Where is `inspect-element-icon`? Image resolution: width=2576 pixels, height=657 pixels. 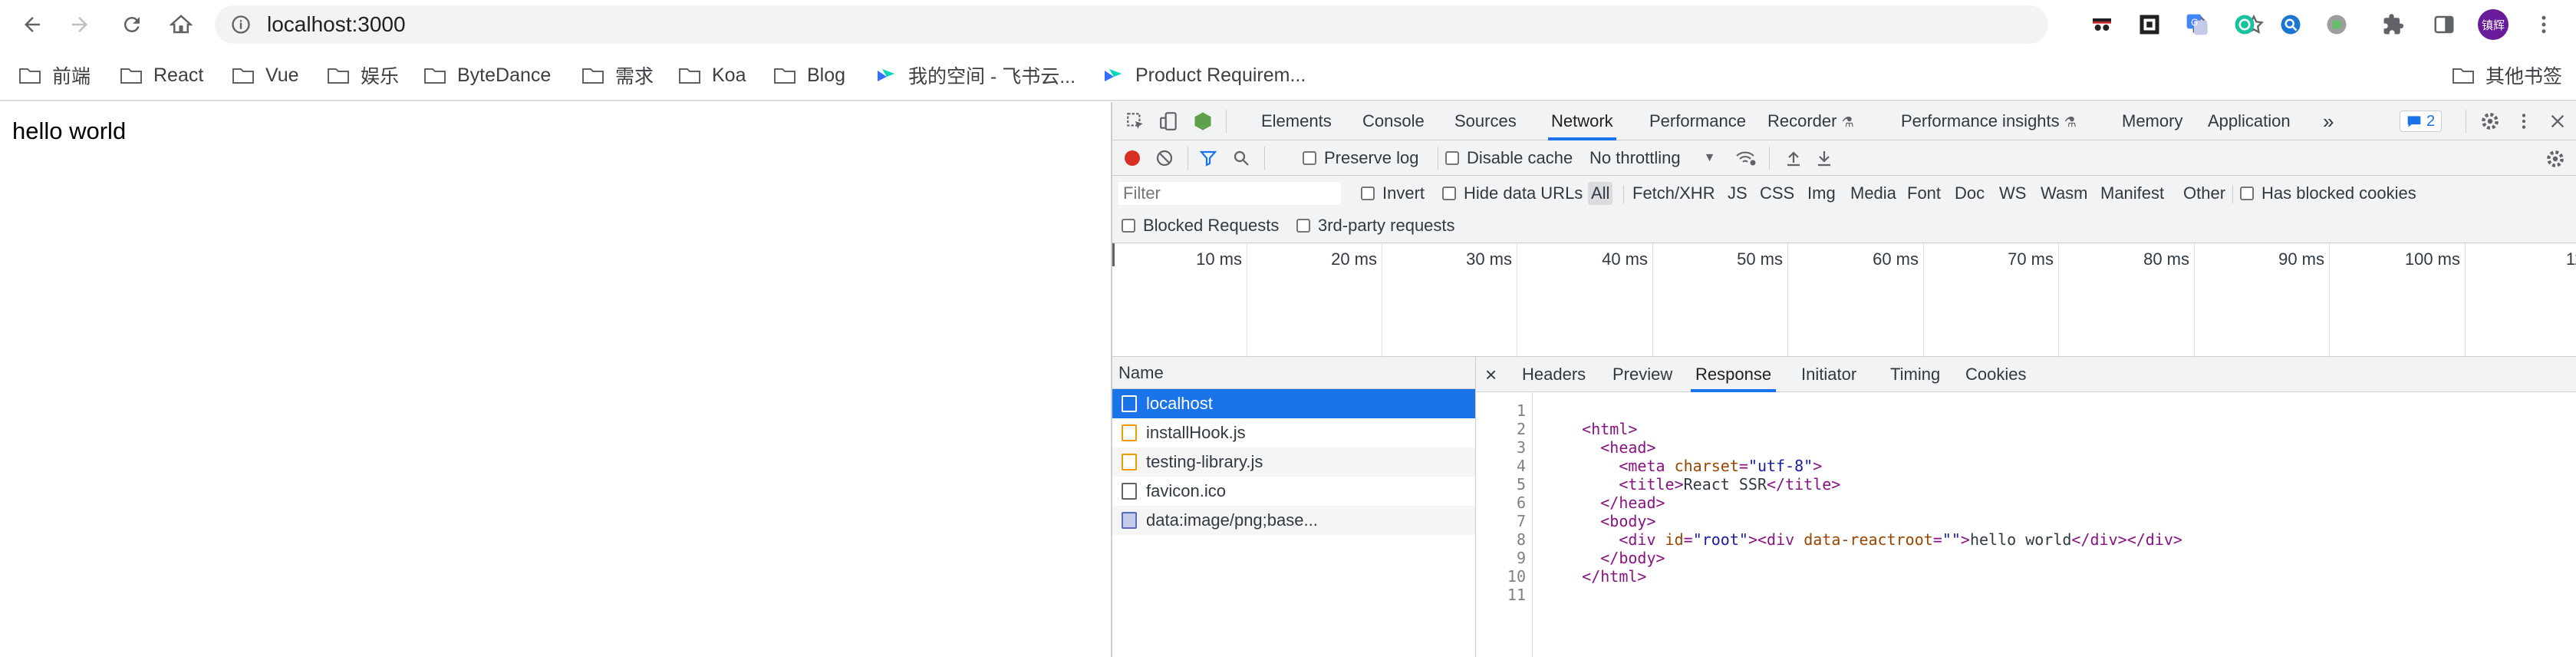
inspect-element-icon is located at coordinates (1135, 121).